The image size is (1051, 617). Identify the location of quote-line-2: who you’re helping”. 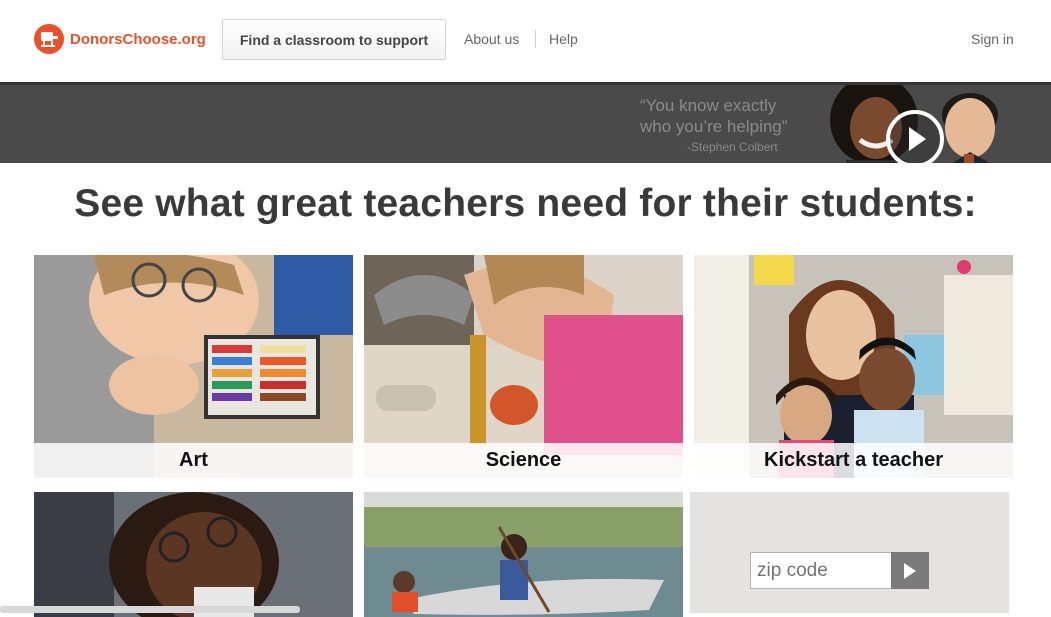
(714, 126).